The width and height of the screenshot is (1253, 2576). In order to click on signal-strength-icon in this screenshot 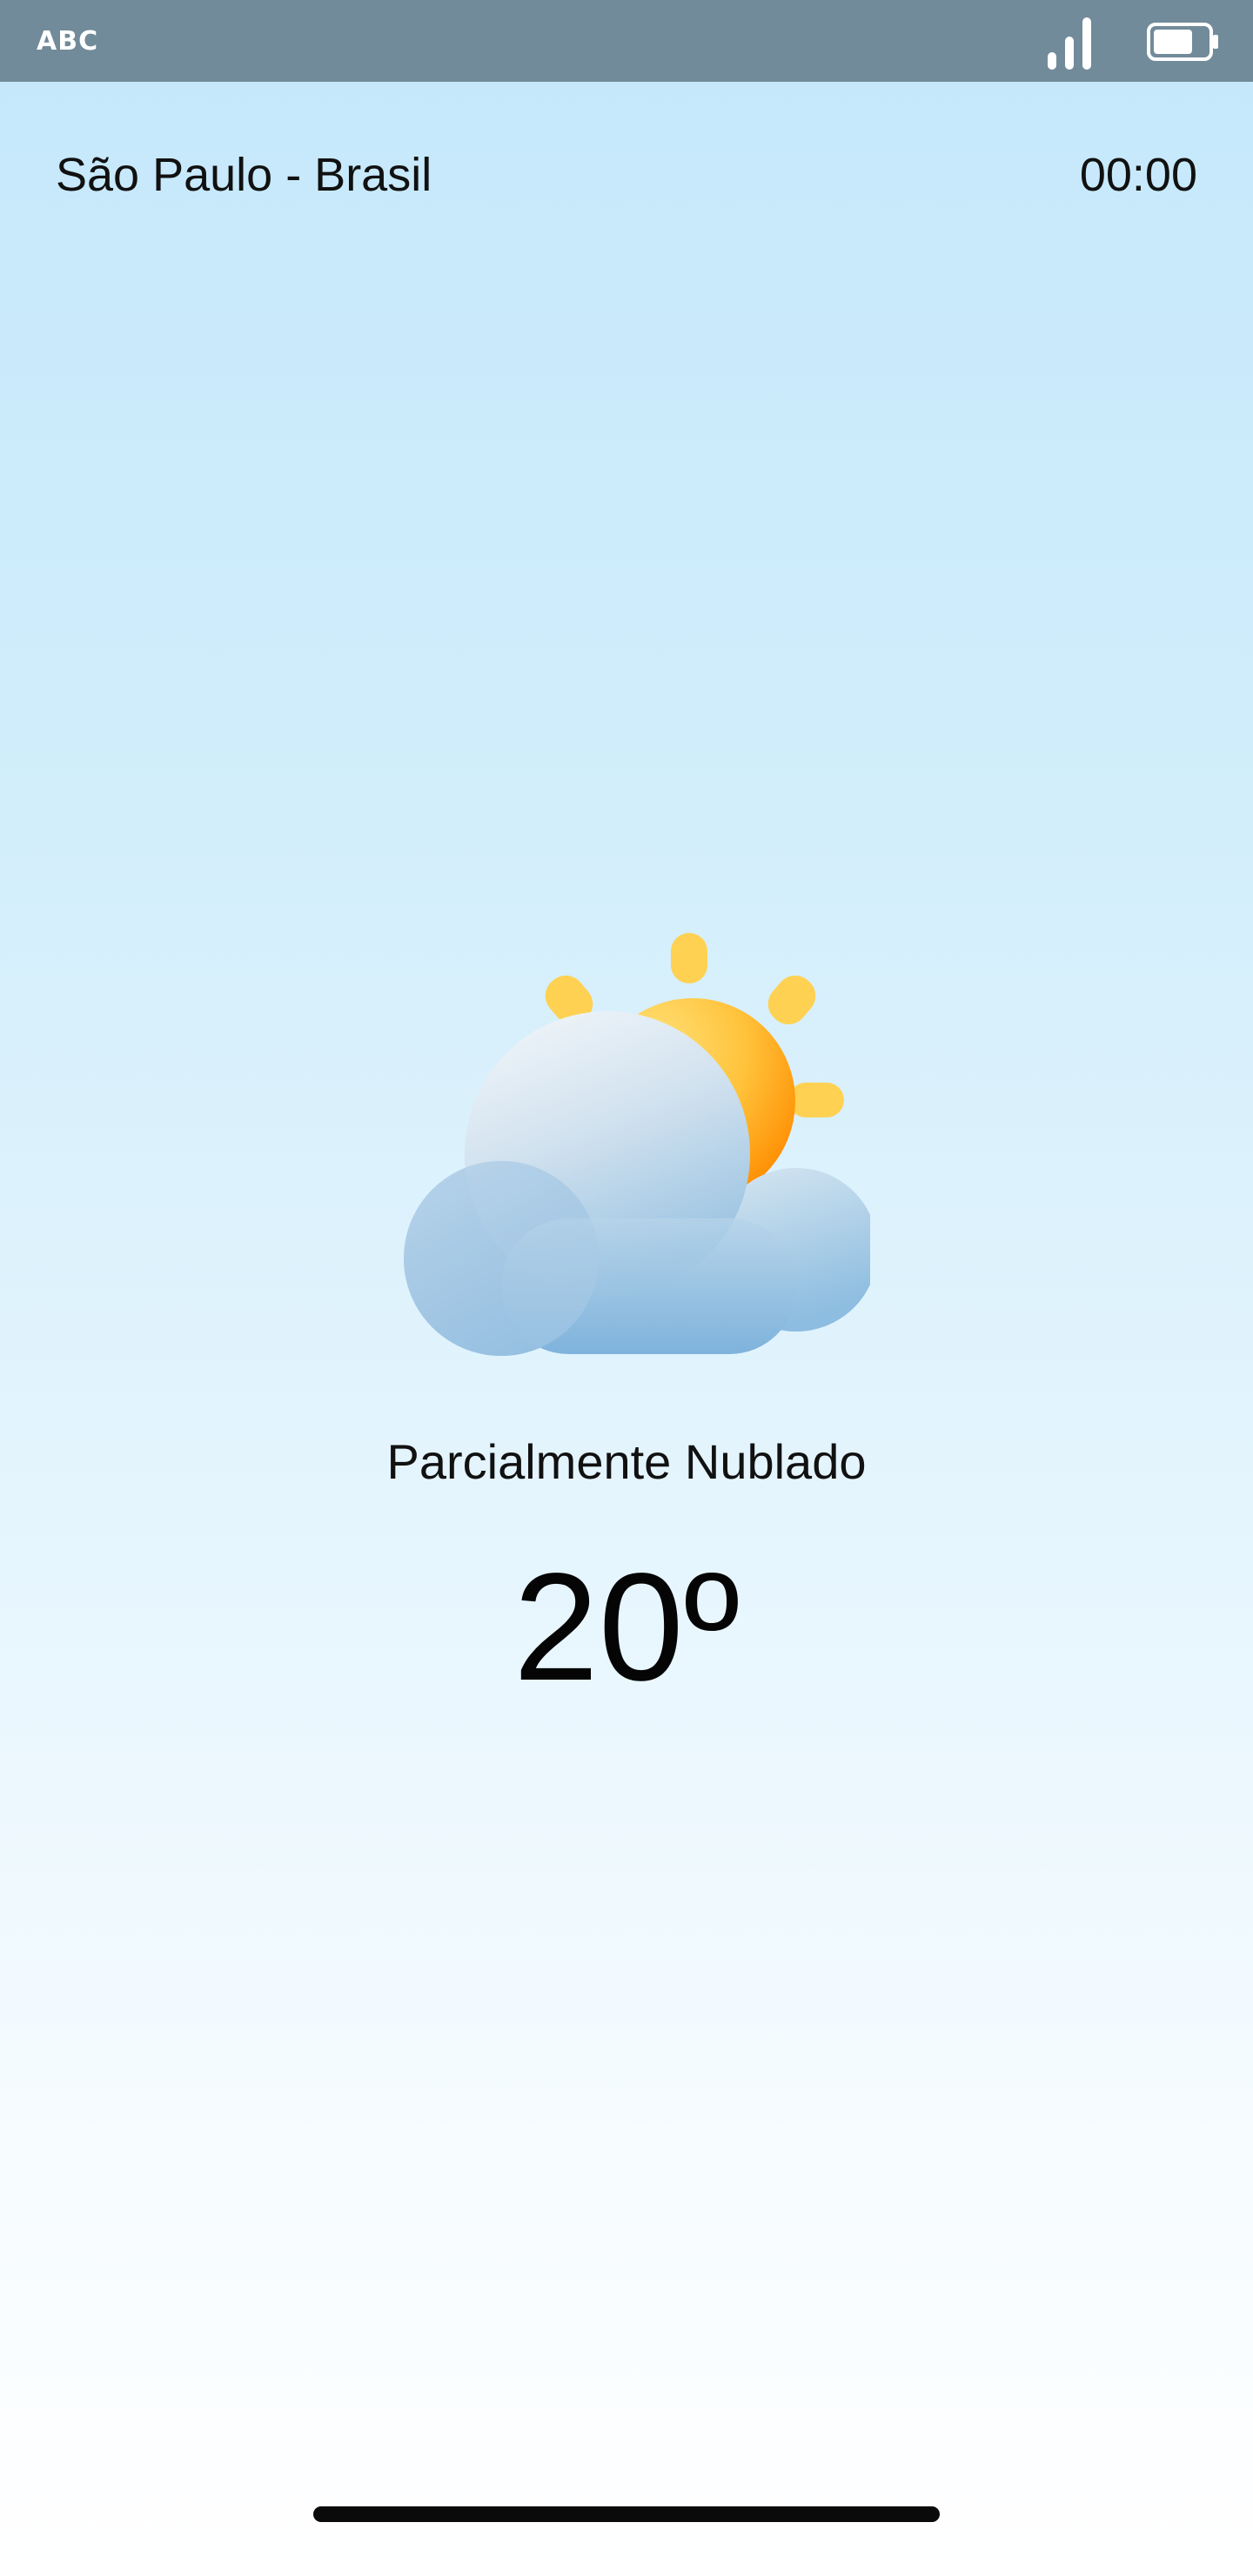, I will do `click(1069, 43)`.